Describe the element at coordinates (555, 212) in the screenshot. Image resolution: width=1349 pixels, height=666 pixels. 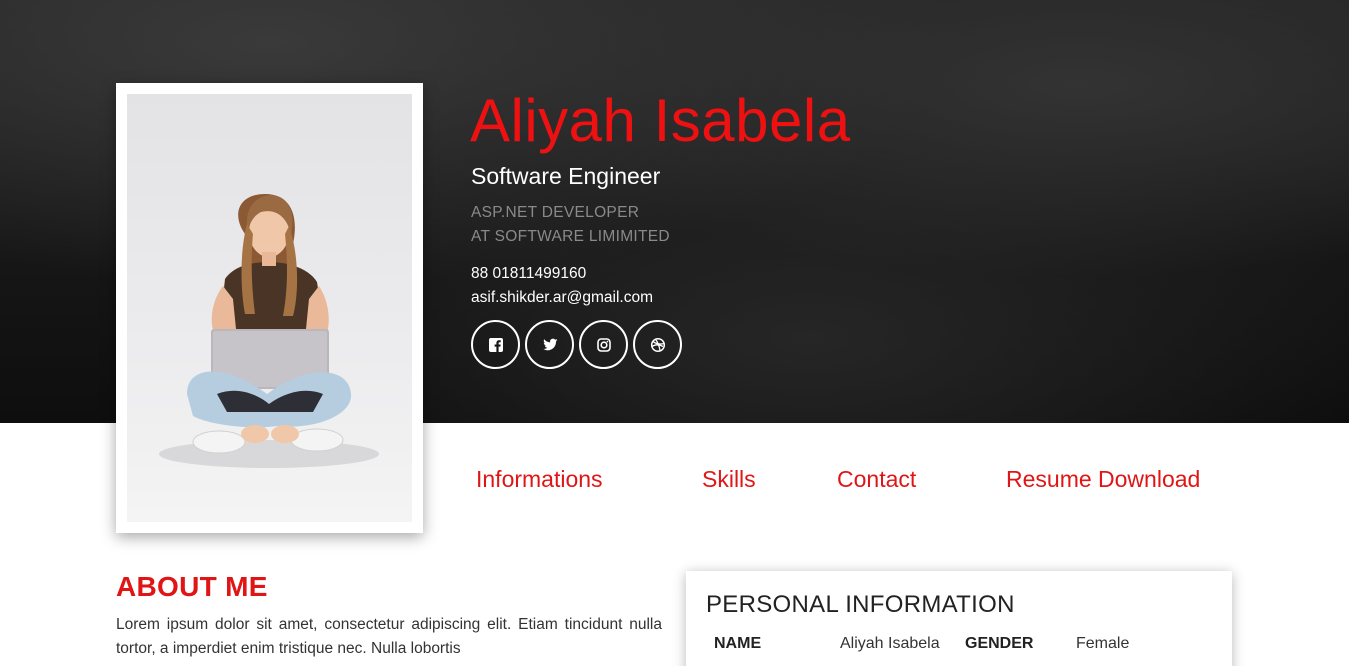
I see `profile-subtitle-line1: ASP.NET DEVELOPER` at that location.